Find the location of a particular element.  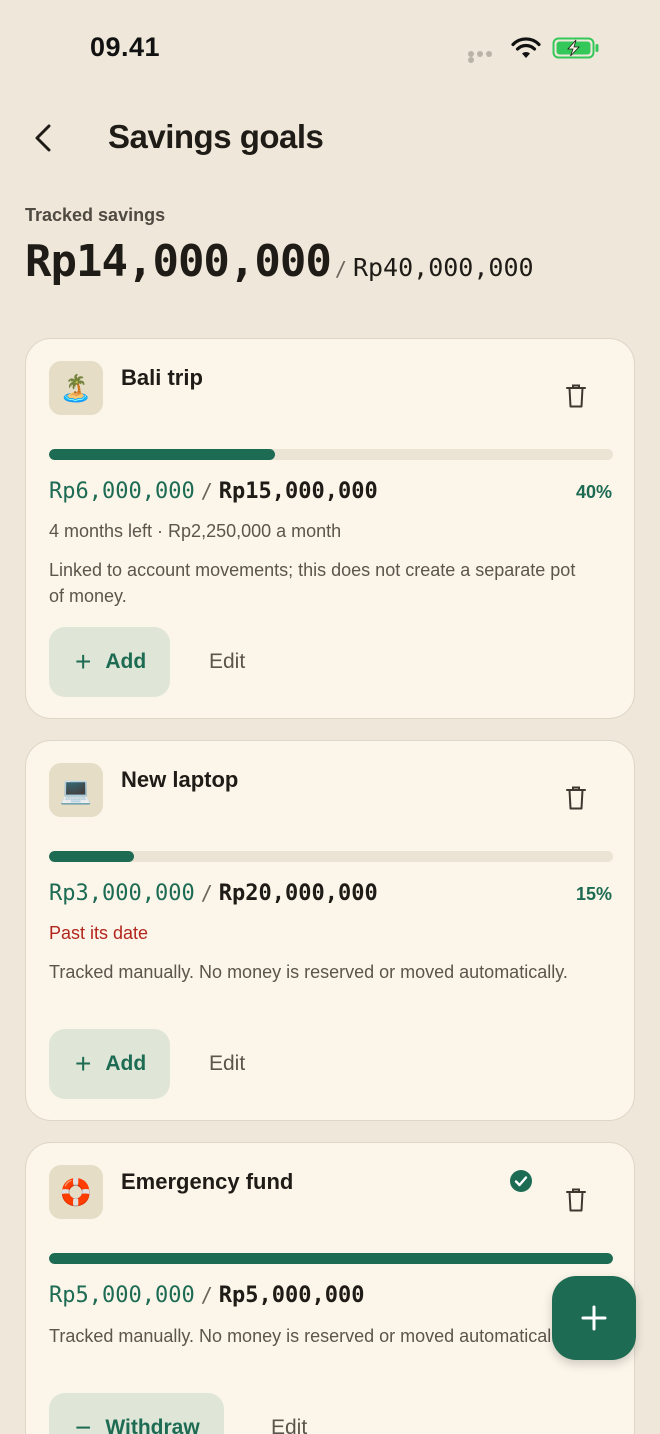

cellular-signal-icon is located at coordinates (485, 57).